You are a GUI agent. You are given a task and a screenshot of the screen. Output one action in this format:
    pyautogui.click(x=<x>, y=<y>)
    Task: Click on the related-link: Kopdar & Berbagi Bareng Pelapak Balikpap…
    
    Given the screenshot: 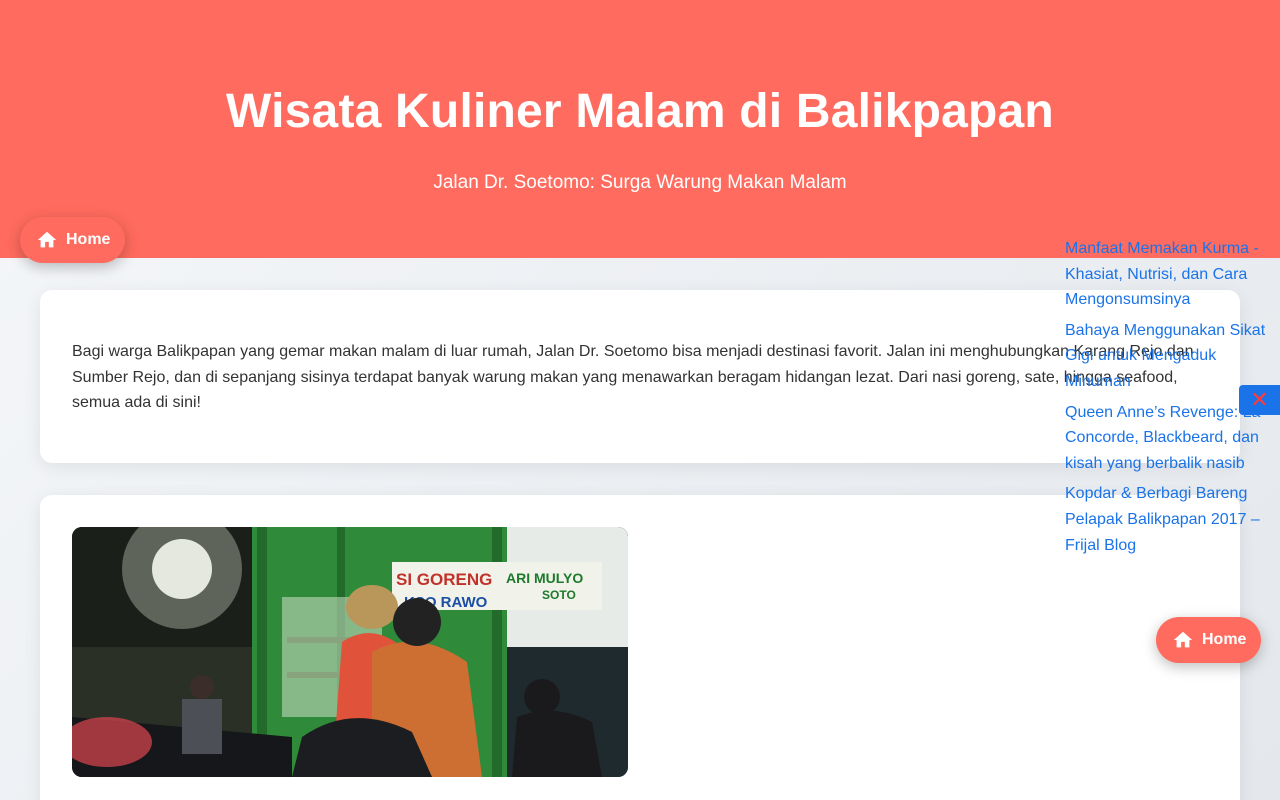 What is the action you would take?
    pyautogui.click(x=1167, y=519)
    